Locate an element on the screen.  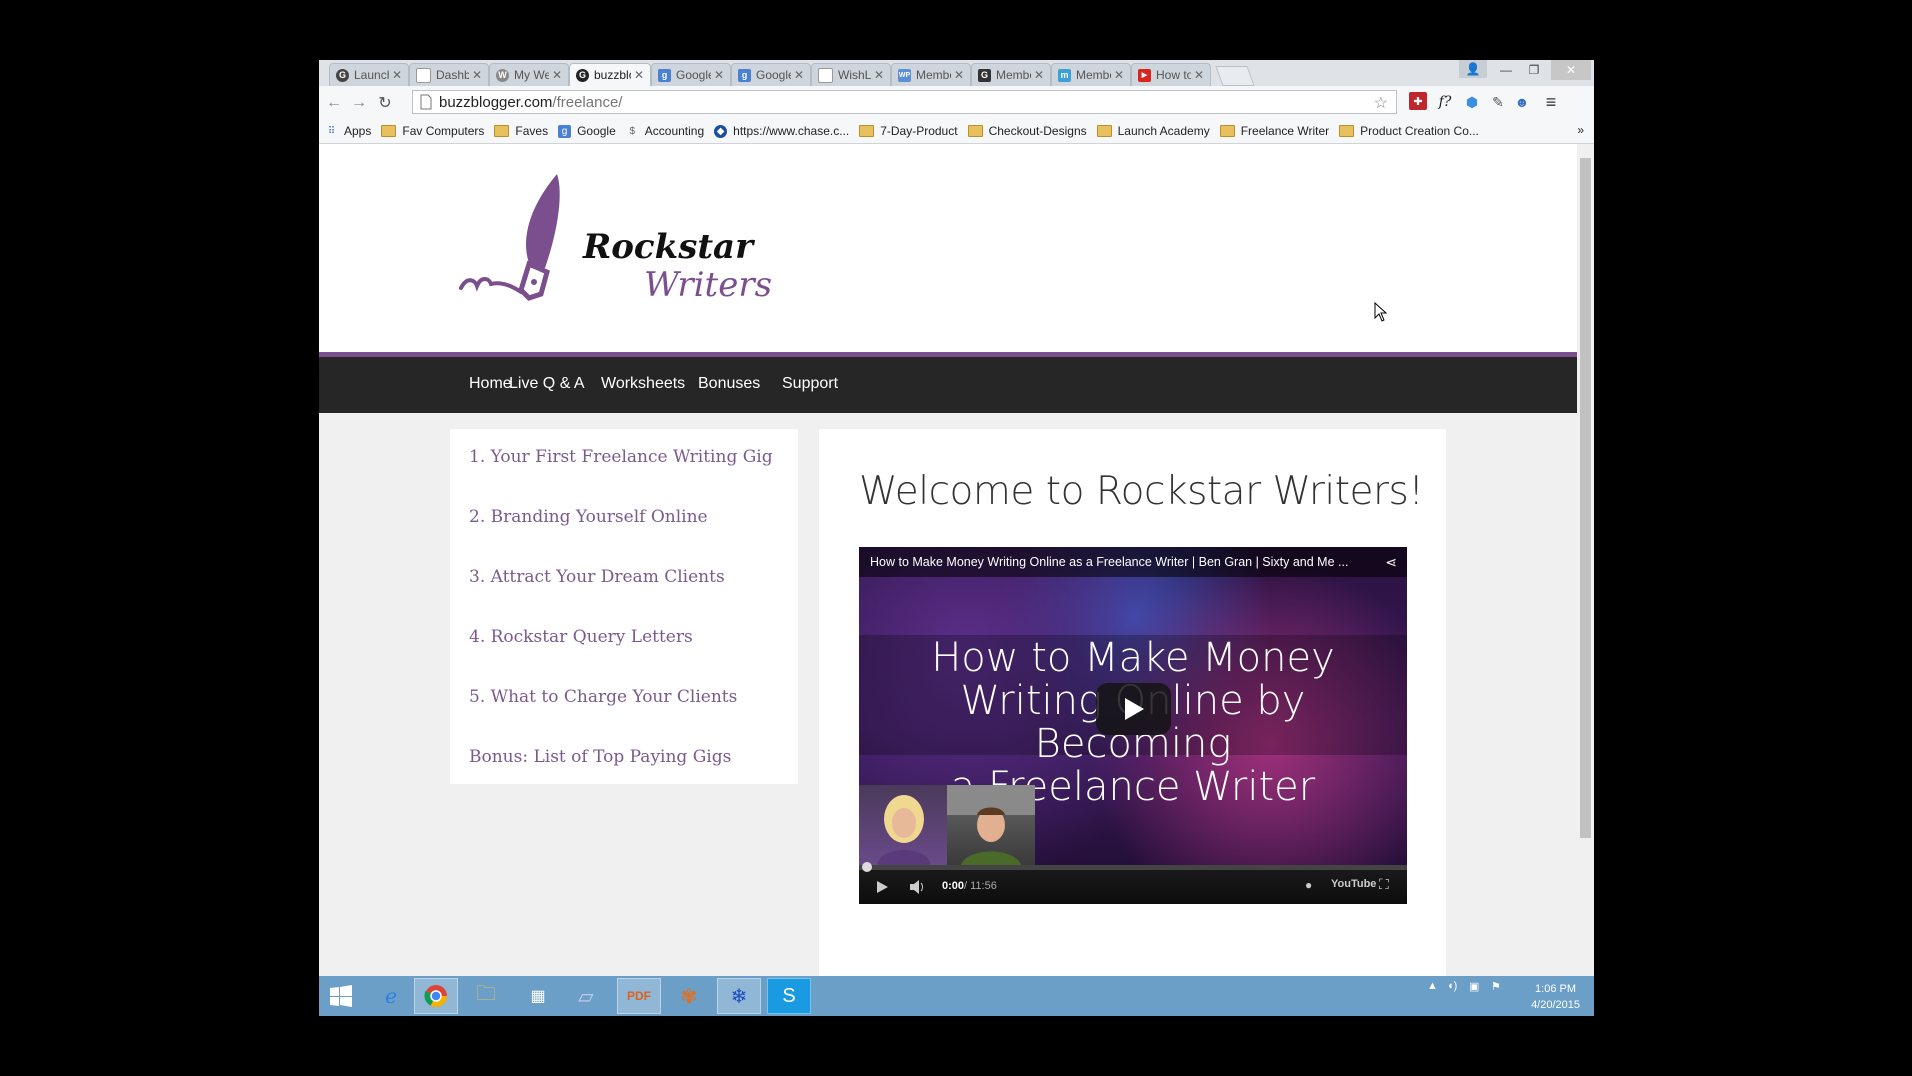
bookmark-google: g Google is located at coordinates (587, 131).